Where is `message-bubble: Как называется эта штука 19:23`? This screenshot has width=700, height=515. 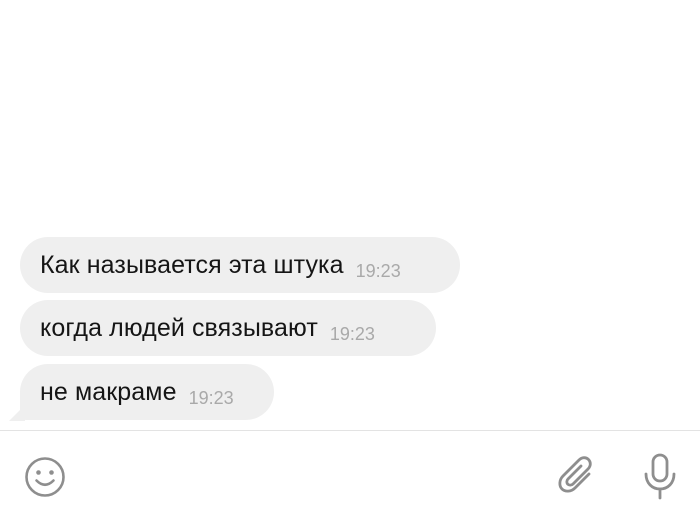 message-bubble: Как называется эта штука 19:23 is located at coordinates (240, 265).